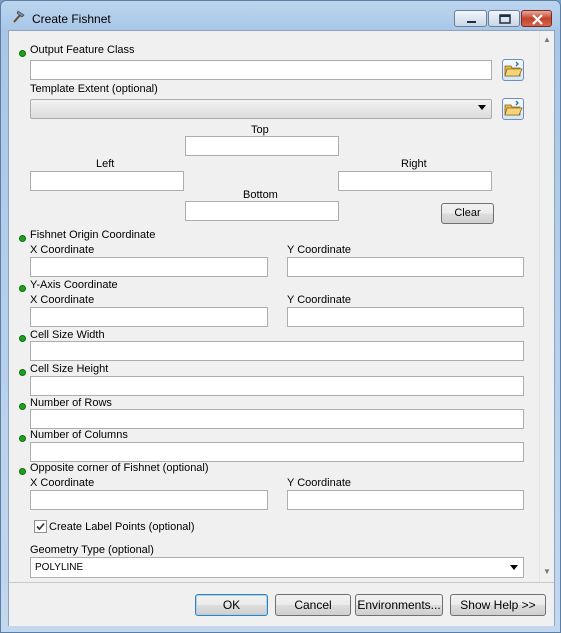  I want to click on opposite-x-input, so click(149, 500).